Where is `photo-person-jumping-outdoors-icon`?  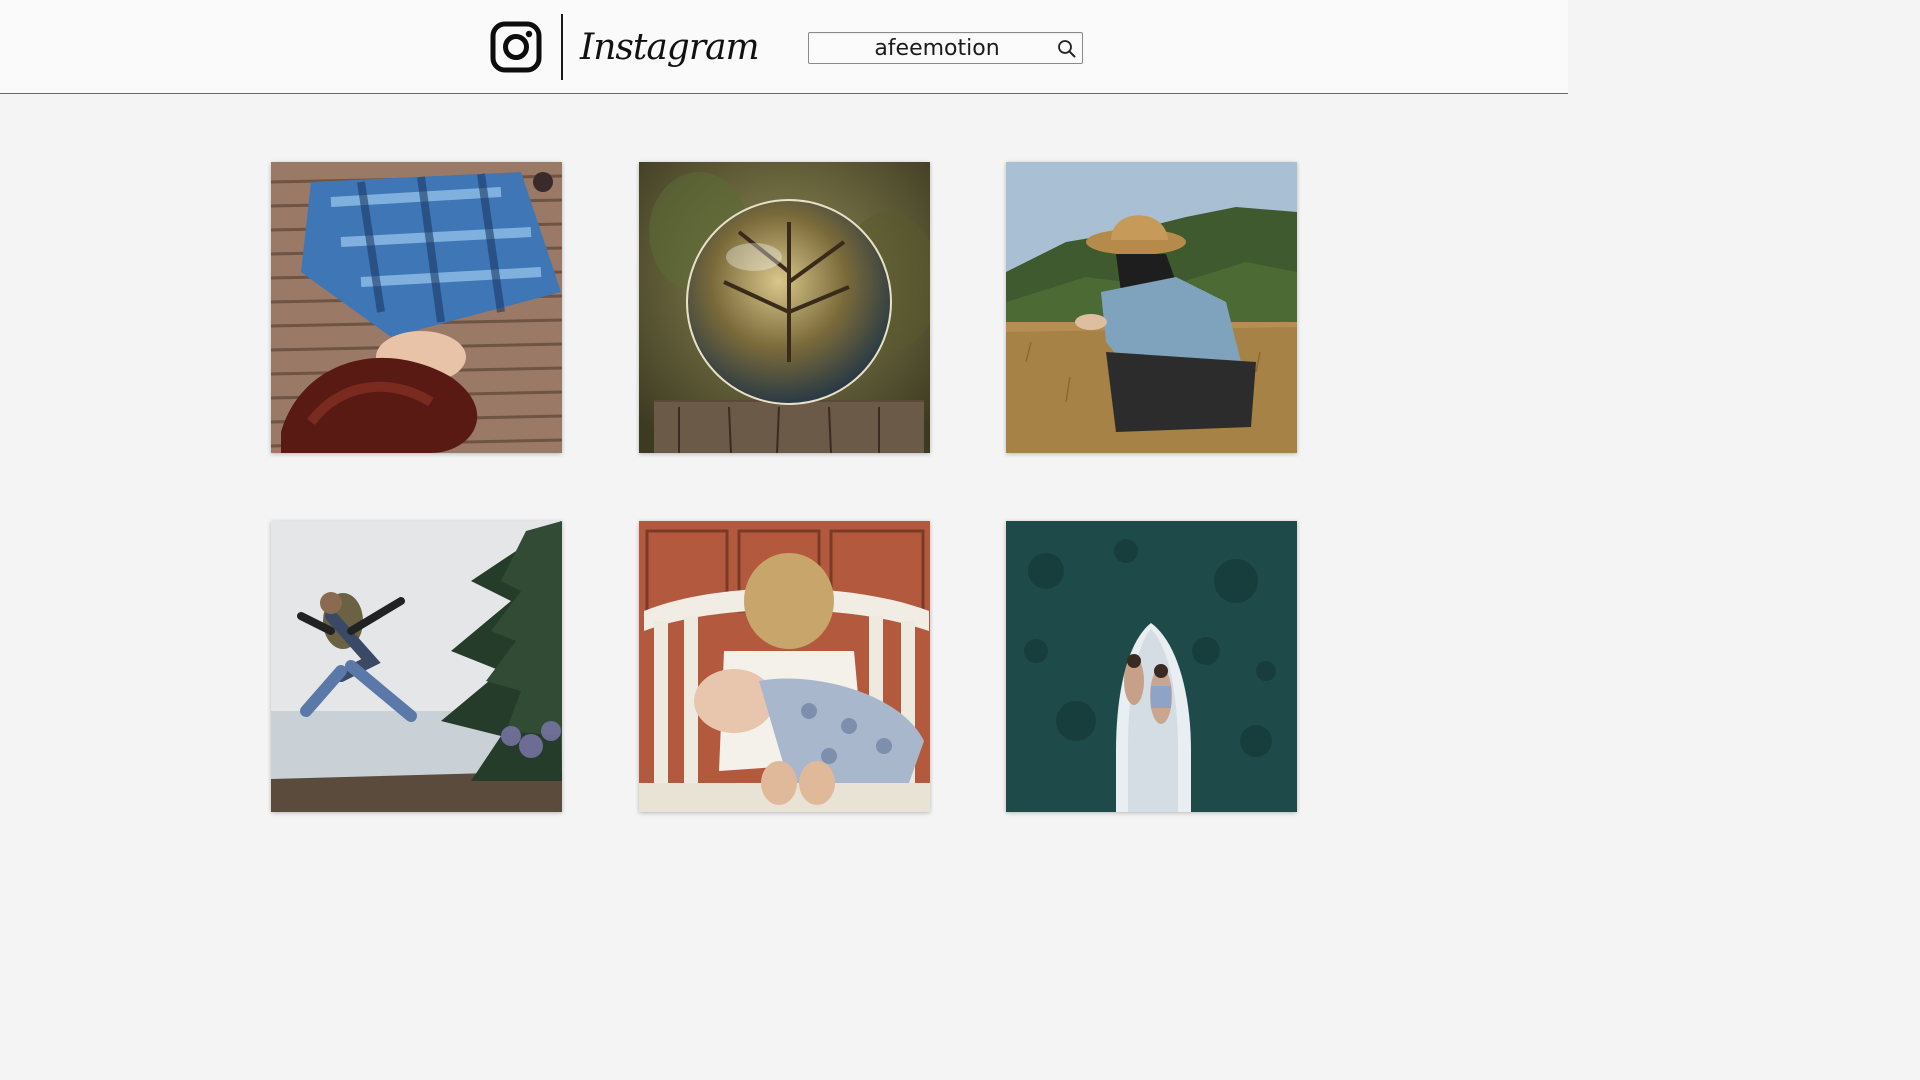
photo-person-jumping-outdoors-icon is located at coordinates (416, 666).